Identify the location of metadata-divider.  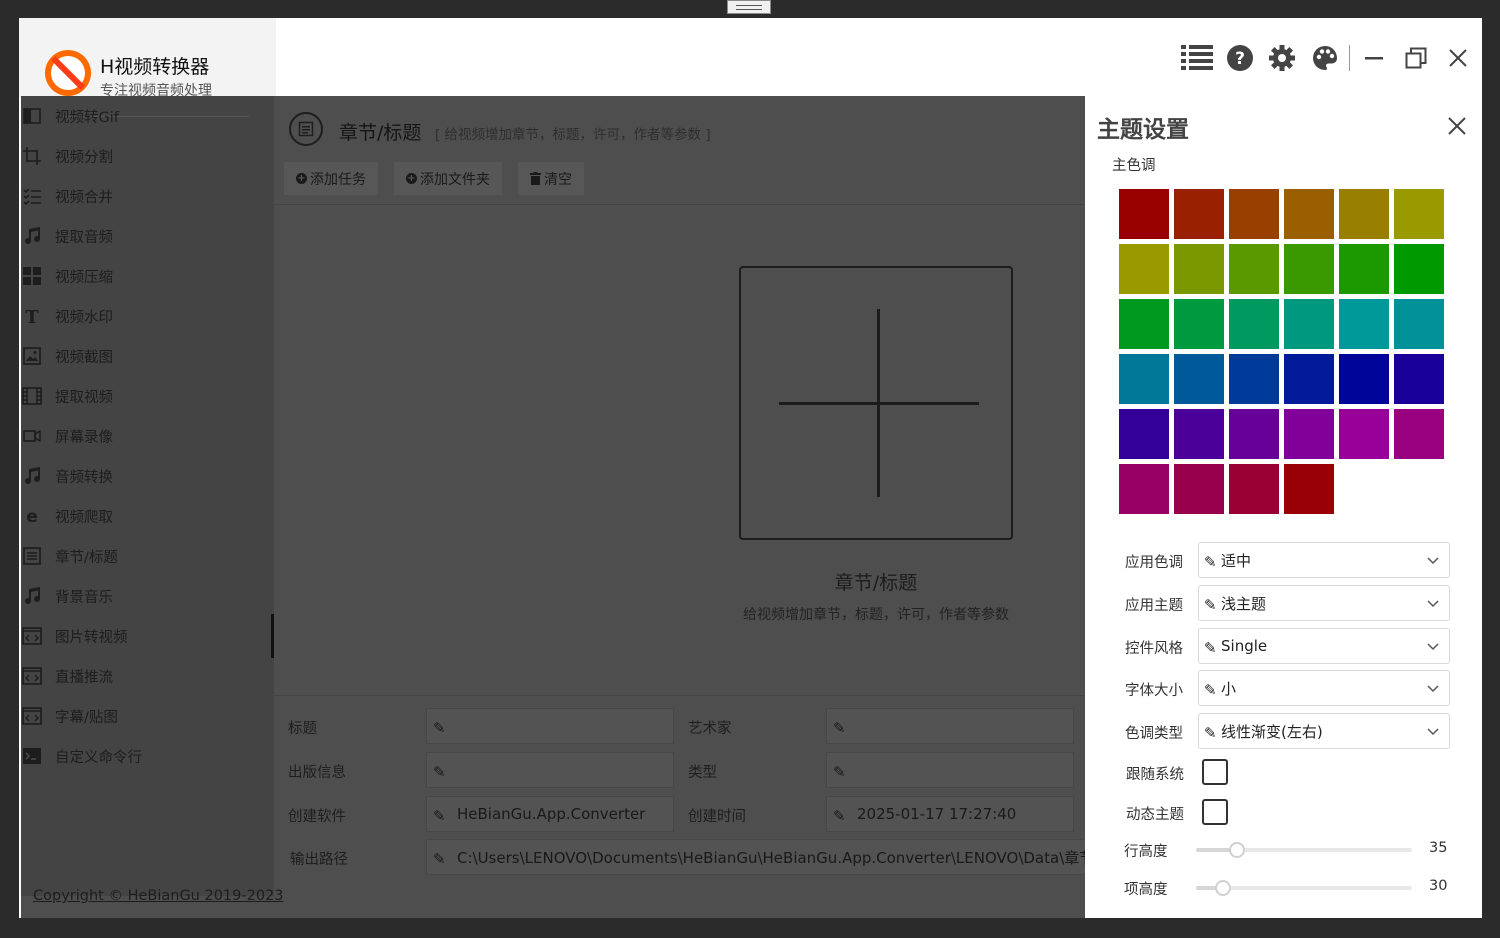
(679, 695).